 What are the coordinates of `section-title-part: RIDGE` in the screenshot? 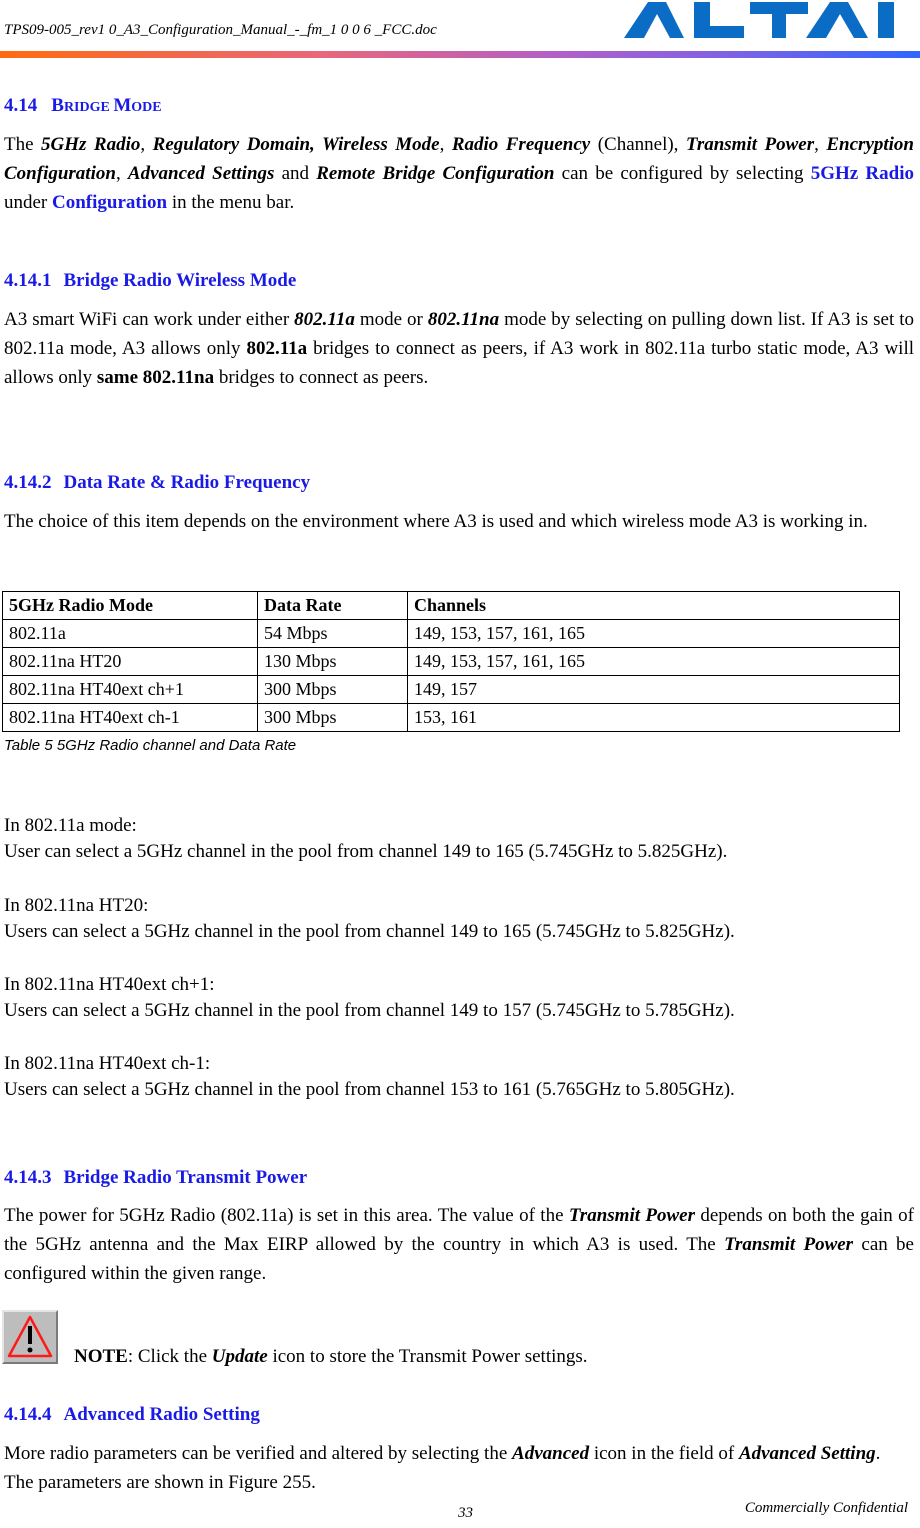 It's located at (88, 107).